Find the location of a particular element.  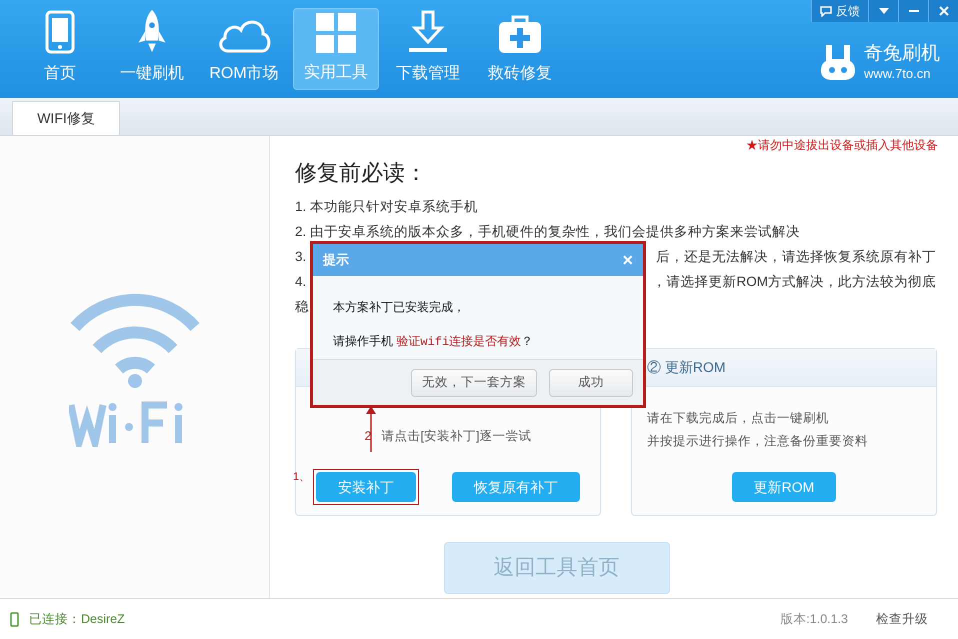

notice-line: 稳 is located at coordinates (302, 307).